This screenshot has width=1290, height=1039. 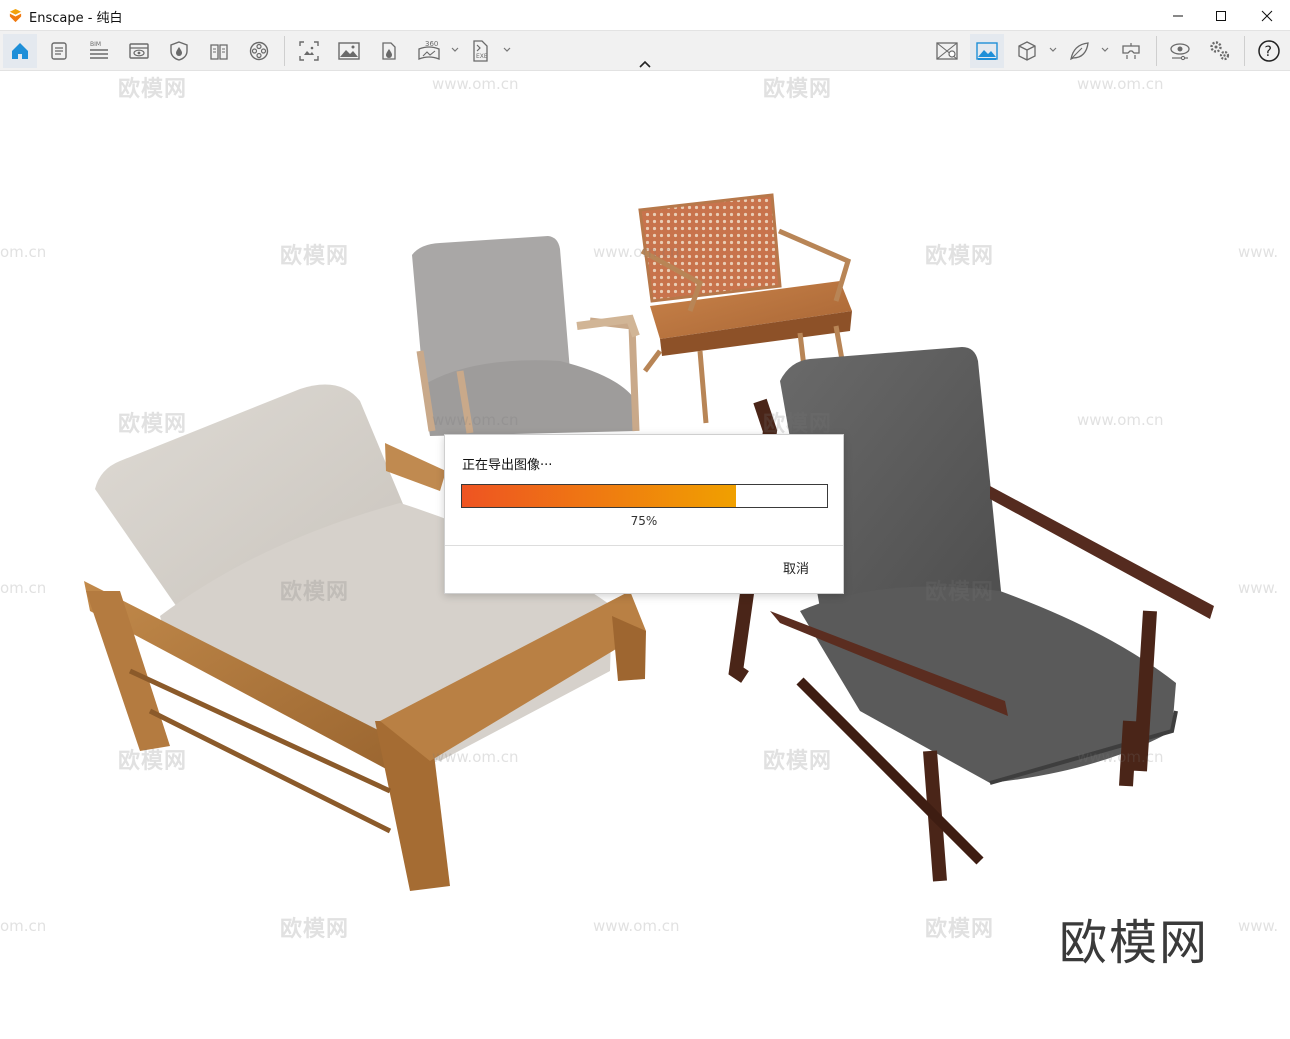 I want to click on document-icon, so click(x=59, y=51).